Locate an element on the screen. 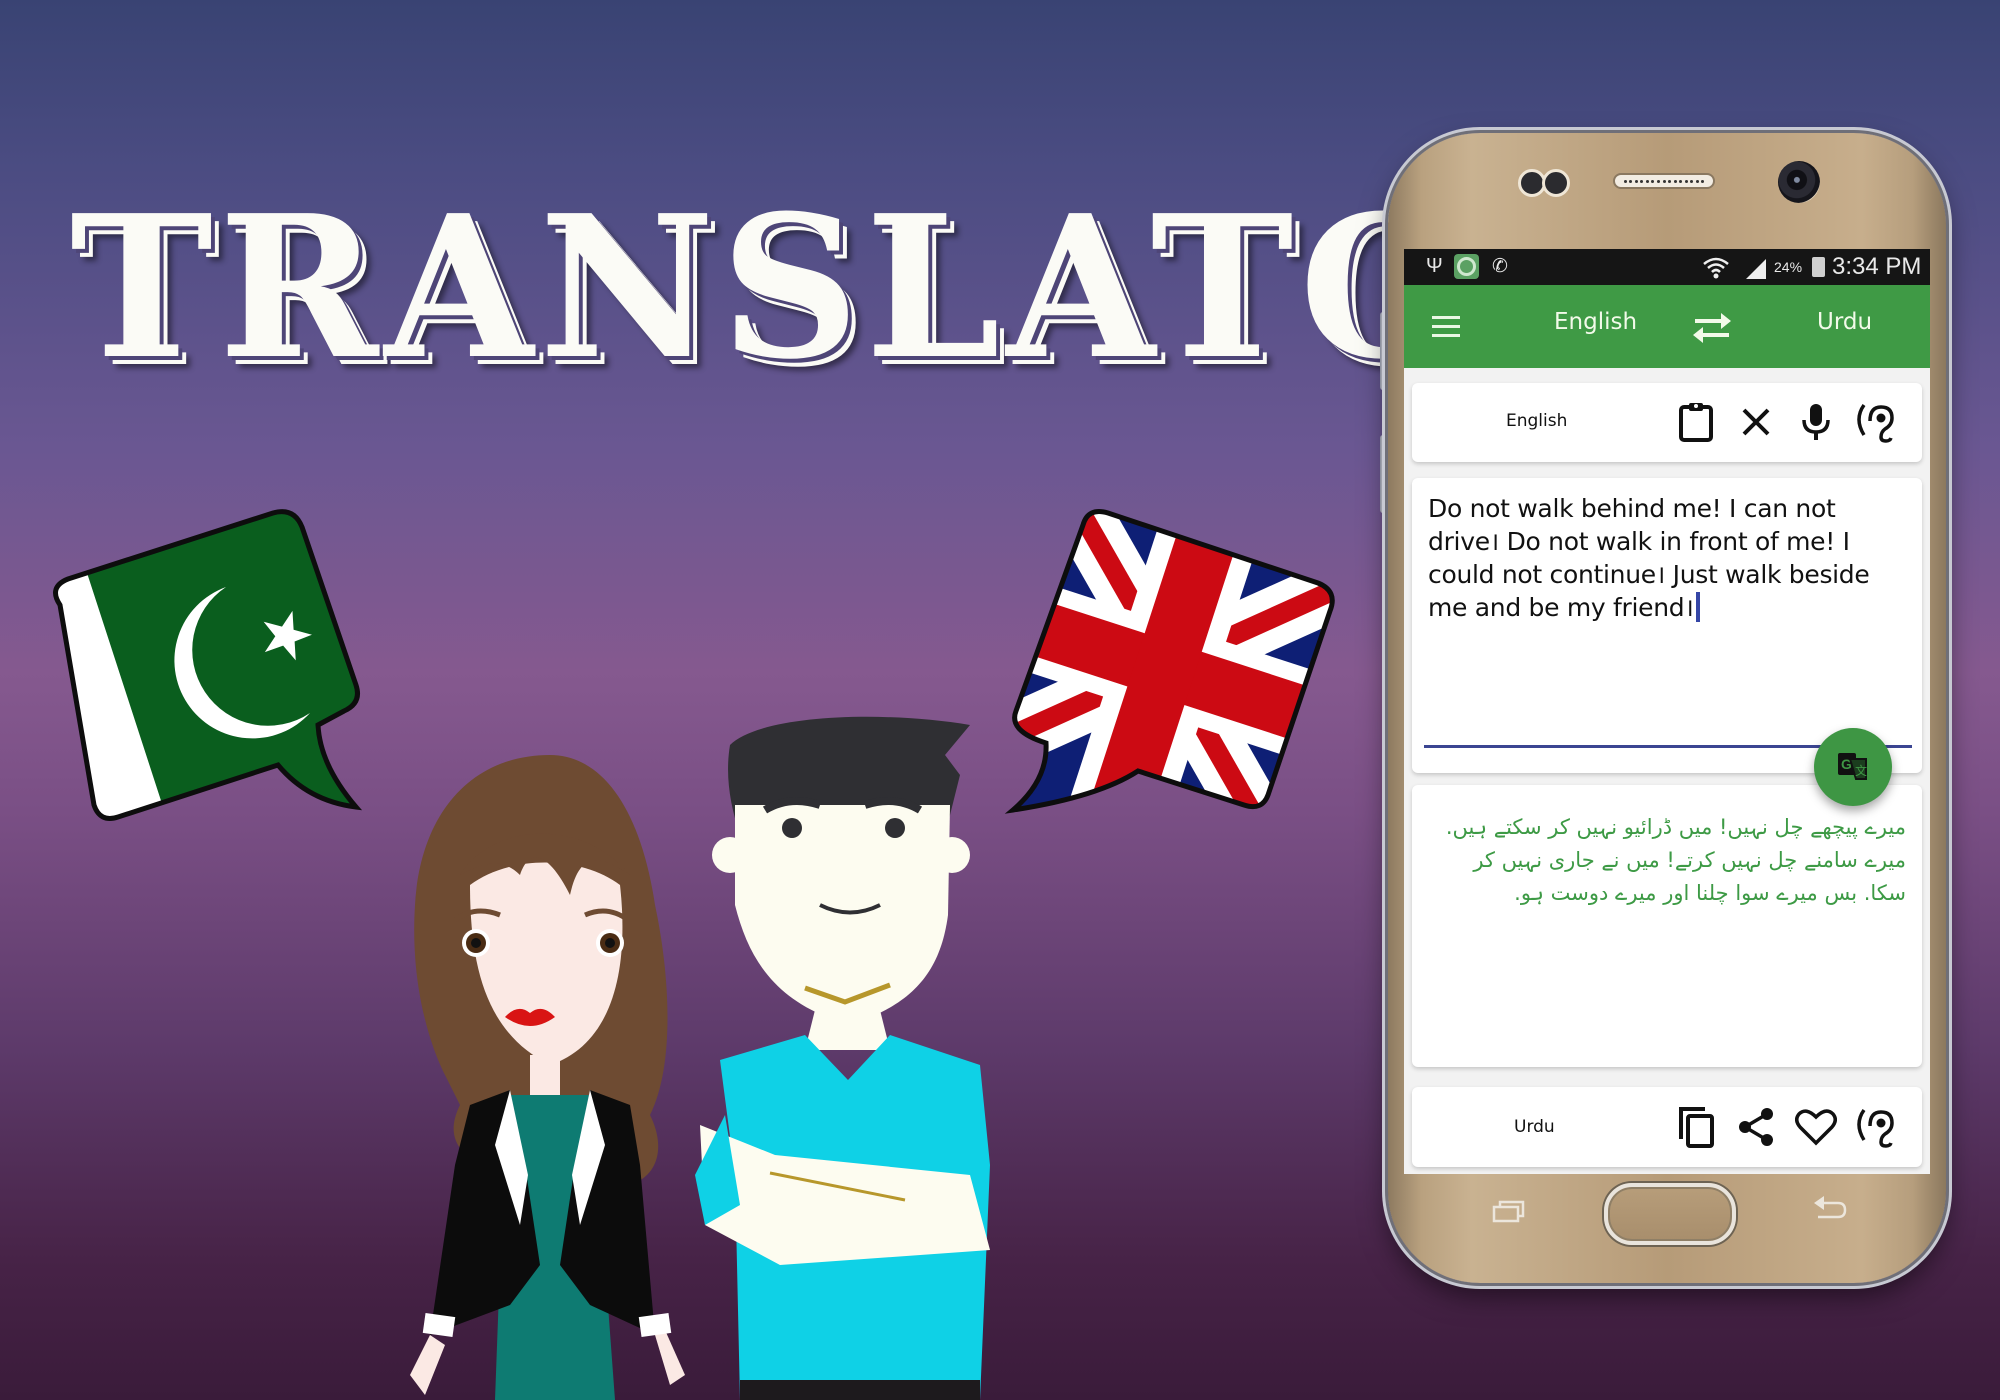 The height and width of the screenshot is (1400, 2000). close-icon is located at coordinates (1756, 422).